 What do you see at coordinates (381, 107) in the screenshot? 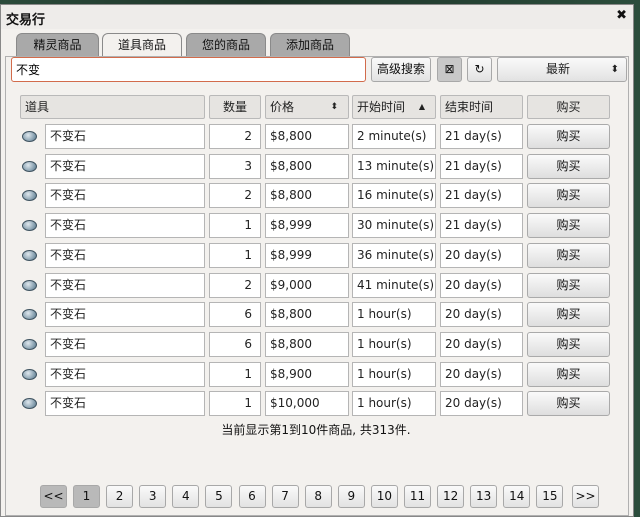
I see `header-start-label: 开始时间` at bounding box center [381, 107].